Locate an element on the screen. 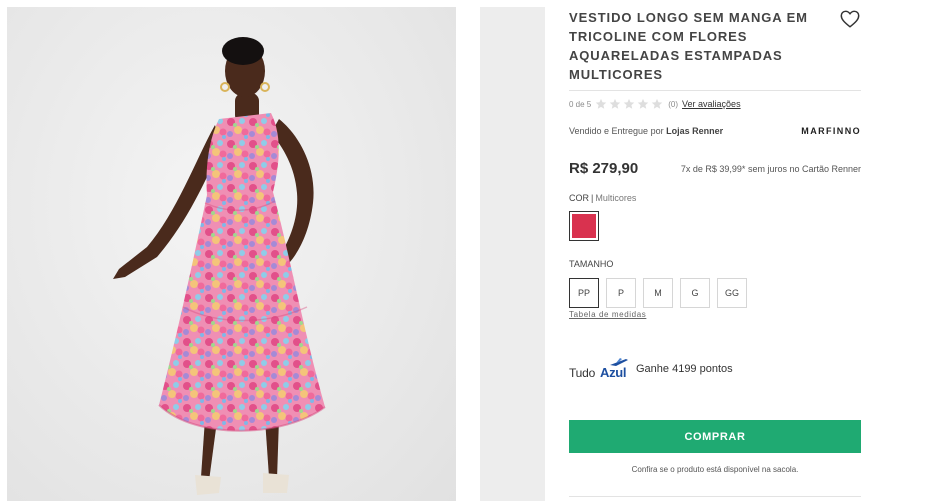 The width and height of the screenshot is (946, 501). favorite-button is located at coordinates (850, 19).